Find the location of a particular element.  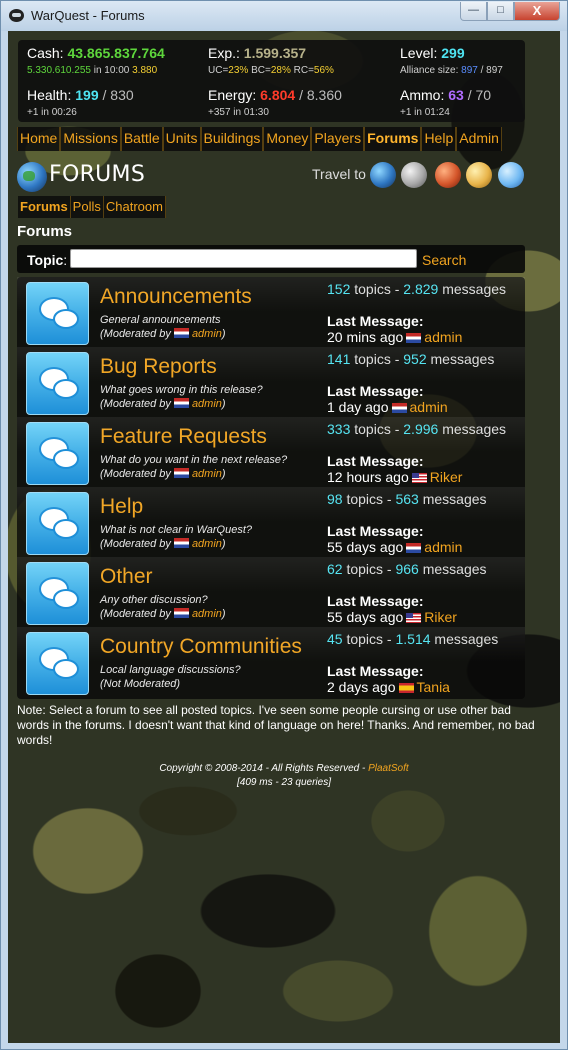

nav-missions: Missions is located at coordinates (90, 139).